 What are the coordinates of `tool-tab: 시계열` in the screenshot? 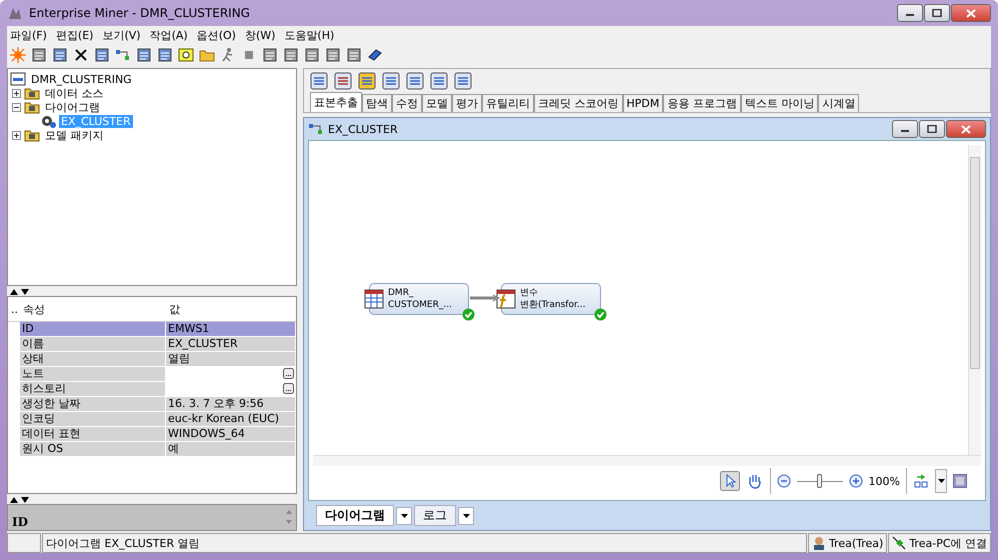 It's located at (839, 103).